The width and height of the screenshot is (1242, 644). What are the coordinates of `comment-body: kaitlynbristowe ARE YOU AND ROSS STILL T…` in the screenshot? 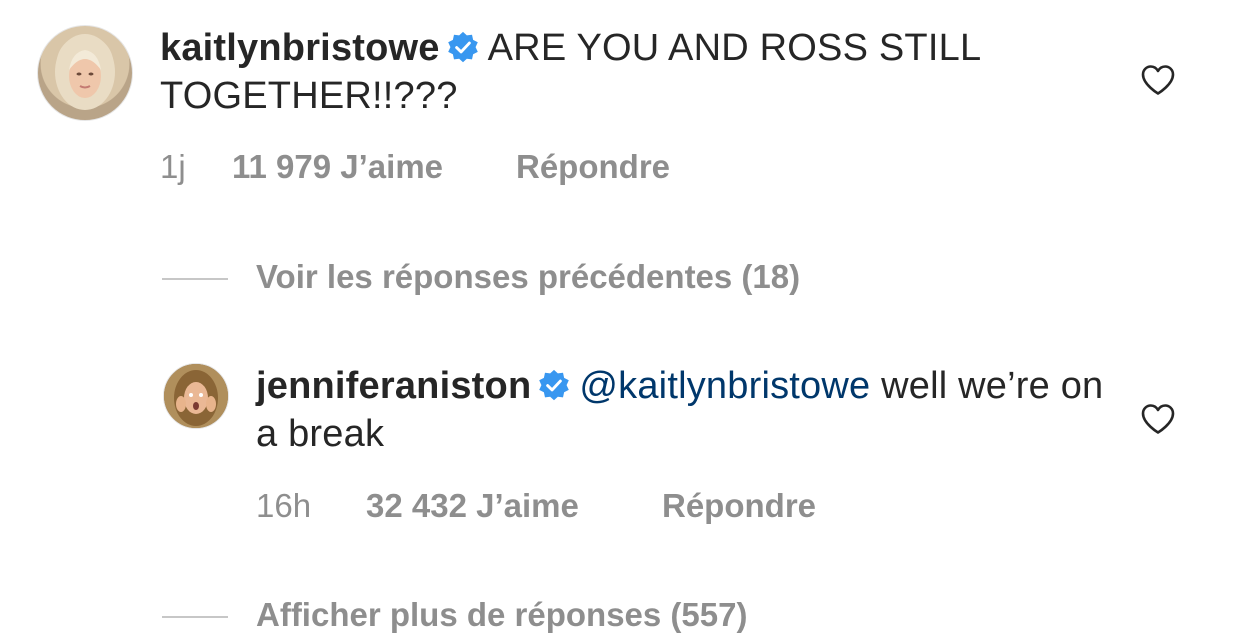 It's located at (640, 72).